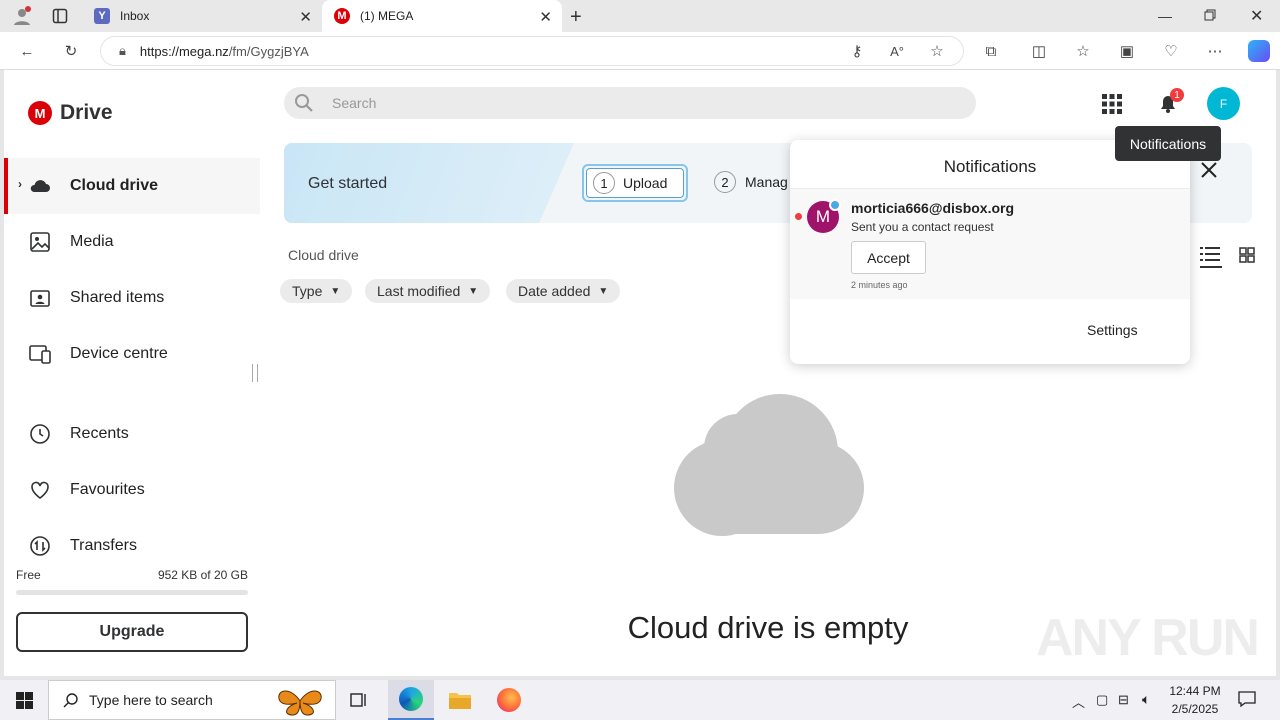  I want to click on edge-logo-icon, so click(411, 699).